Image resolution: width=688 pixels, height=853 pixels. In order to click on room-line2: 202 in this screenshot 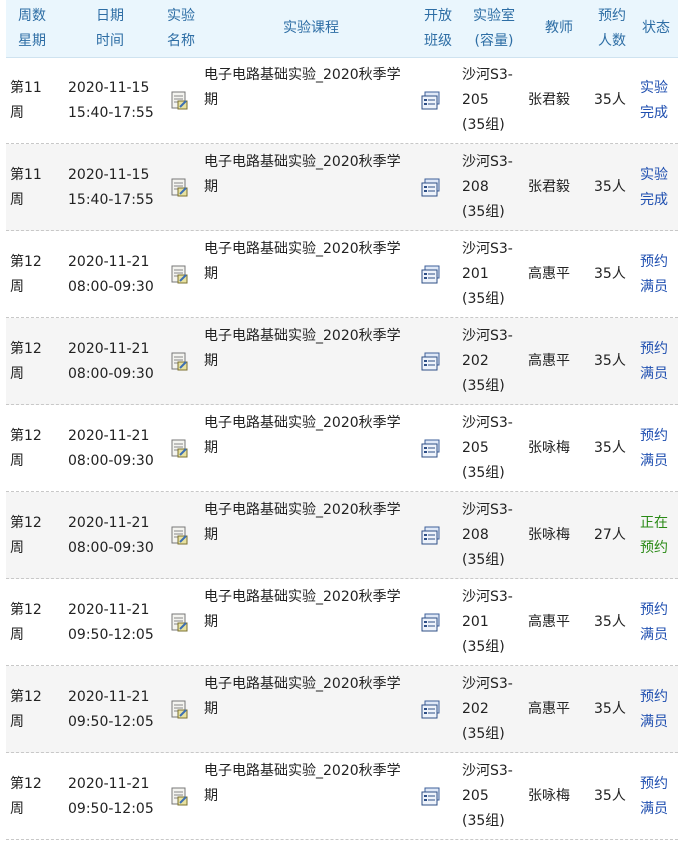, I will do `click(475, 709)`.